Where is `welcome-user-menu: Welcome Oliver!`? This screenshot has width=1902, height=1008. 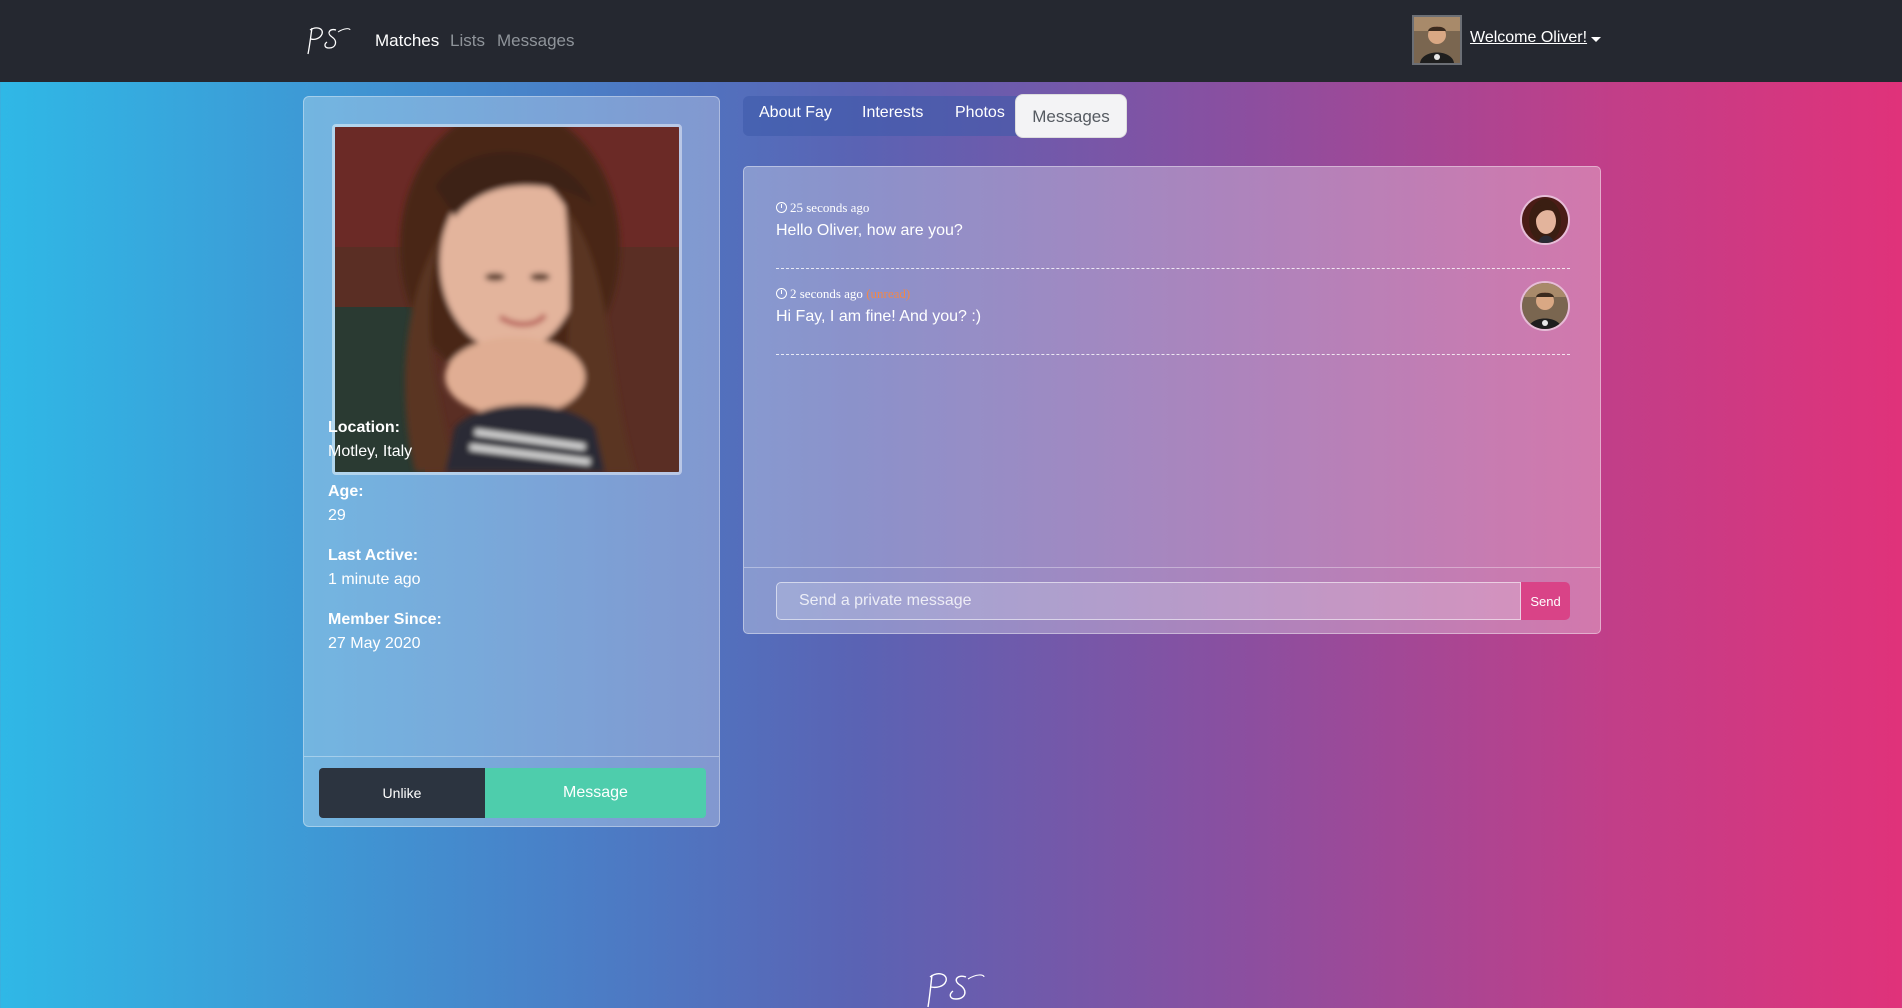
welcome-user-menu: Welcome Oliver! is located at coordinates (1528, 38).